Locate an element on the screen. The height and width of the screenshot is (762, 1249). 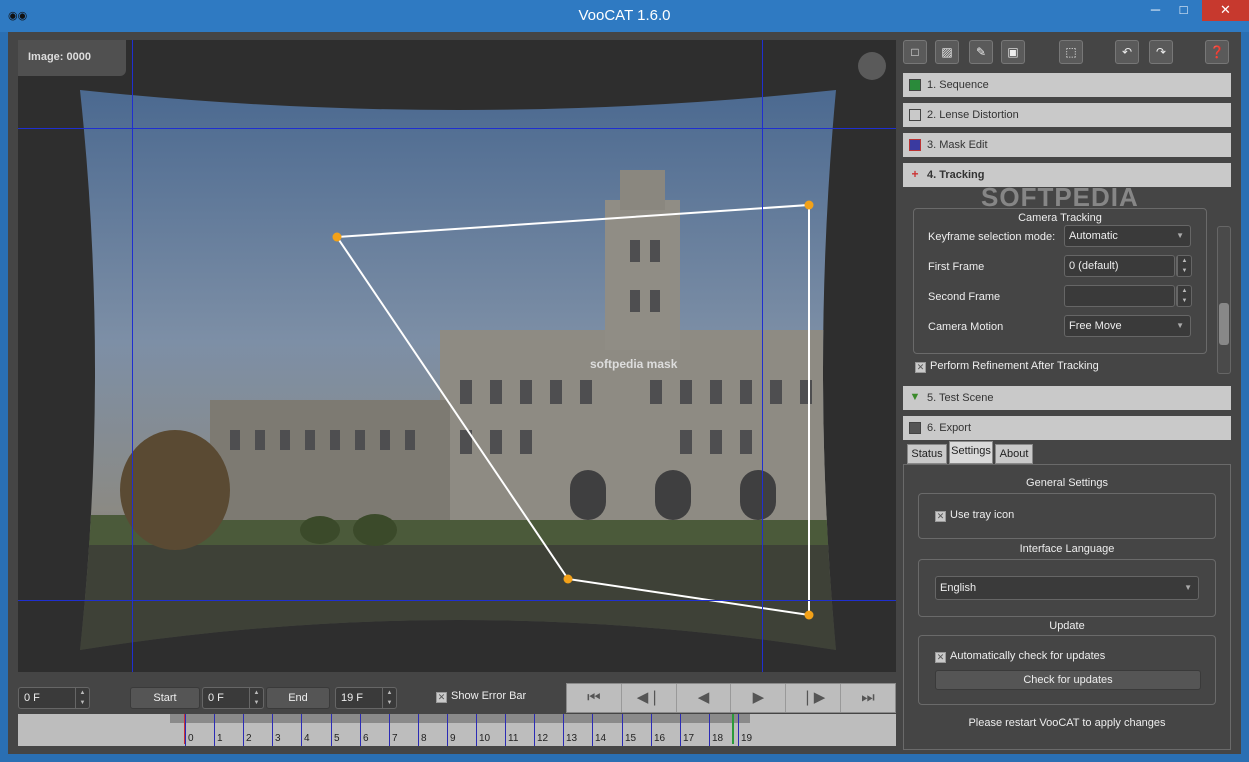
help-icon: ❓ is located at coordinates (1217, 52).